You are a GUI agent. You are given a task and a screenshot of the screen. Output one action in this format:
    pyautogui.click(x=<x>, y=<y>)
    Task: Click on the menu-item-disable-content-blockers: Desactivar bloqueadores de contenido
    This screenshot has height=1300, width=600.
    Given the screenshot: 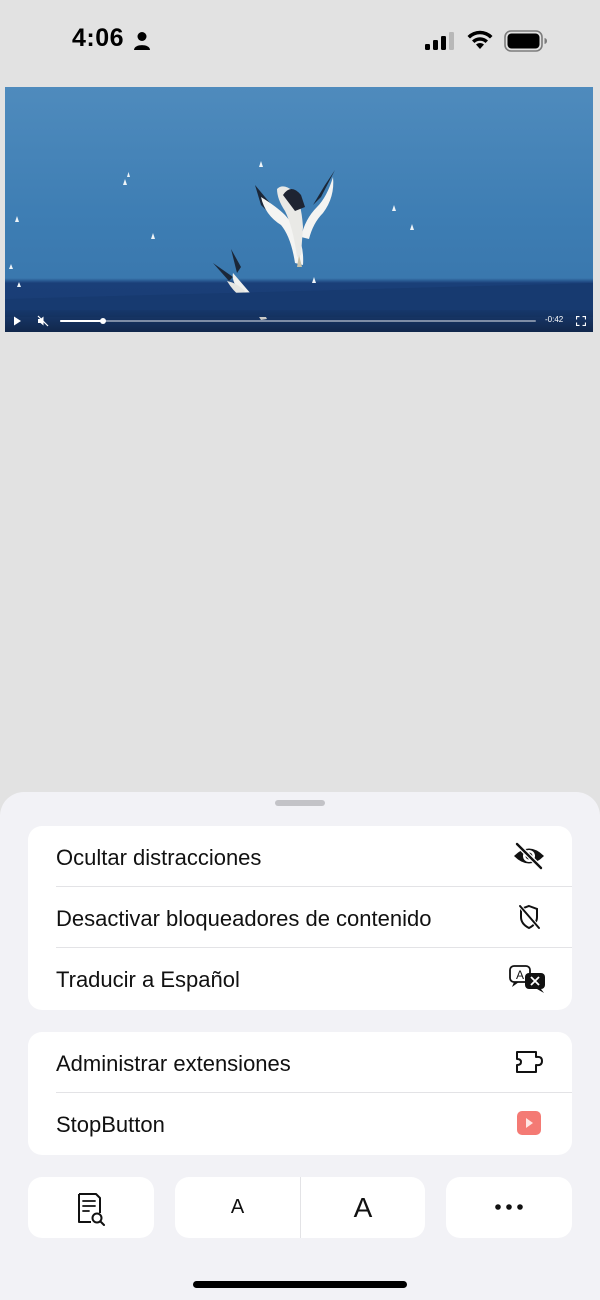 What is the action you would take?
    pyautogui.click(x=300, y=917)
    